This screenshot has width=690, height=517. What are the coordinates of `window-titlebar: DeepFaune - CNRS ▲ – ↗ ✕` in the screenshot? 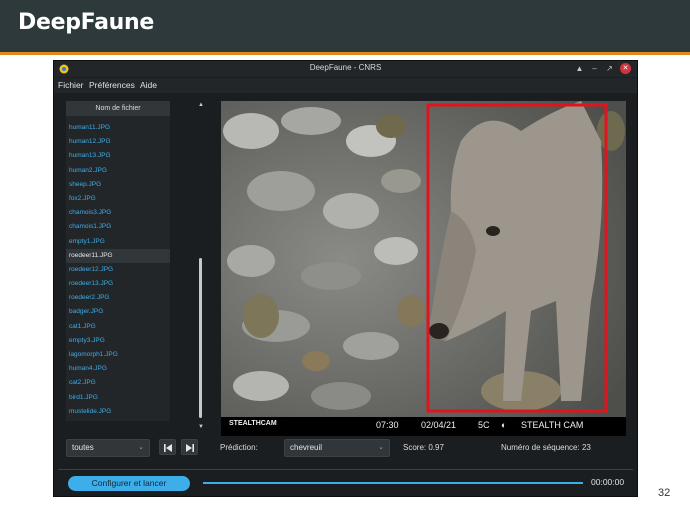 It's located at (345, 69).